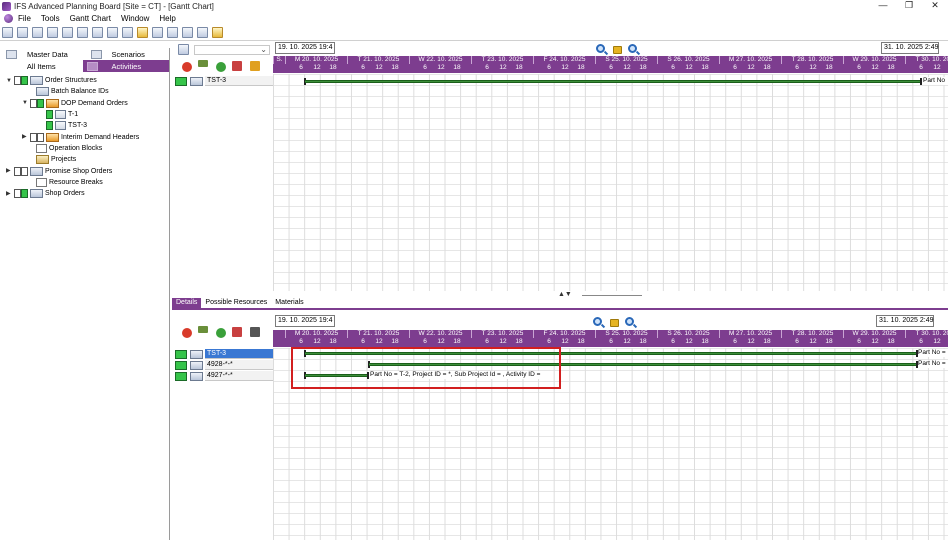 This screenshot has height=540, width=948. What do you see at coordinates (84, 182) in the screenshot?
I see `tree-item: Resource Breaks` at bounding box center [84, 182].